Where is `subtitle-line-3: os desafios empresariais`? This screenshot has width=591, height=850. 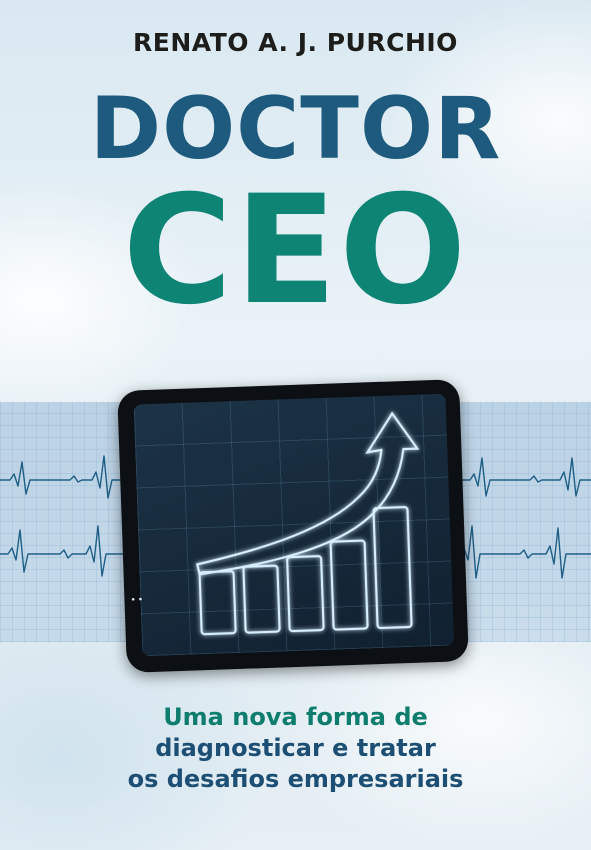
subtitle-line-3: os desafios empresariais is located at coordinates (295, 779).